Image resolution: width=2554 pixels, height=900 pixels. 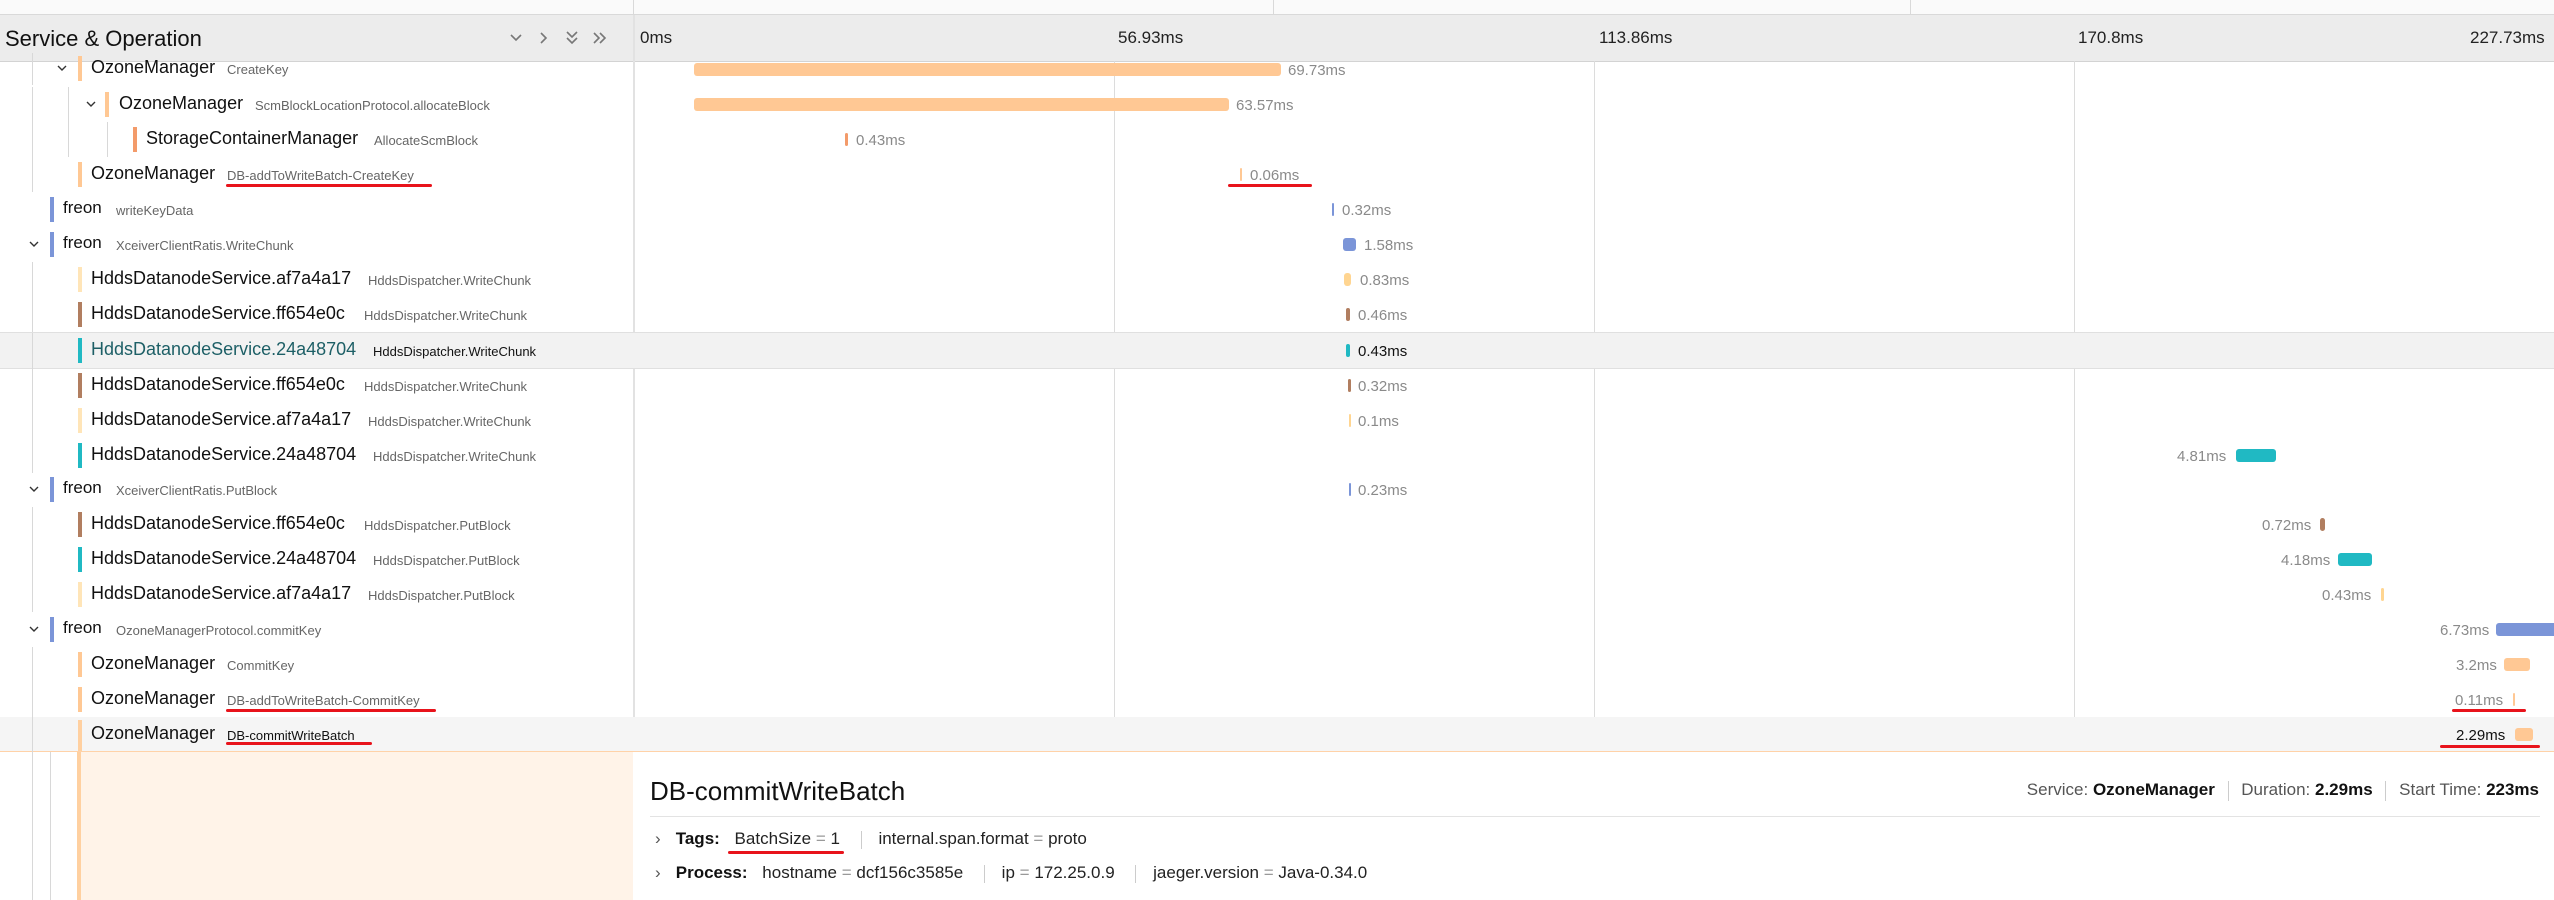 I want to click on collapse-all-icon, so click(x=572, y=38).